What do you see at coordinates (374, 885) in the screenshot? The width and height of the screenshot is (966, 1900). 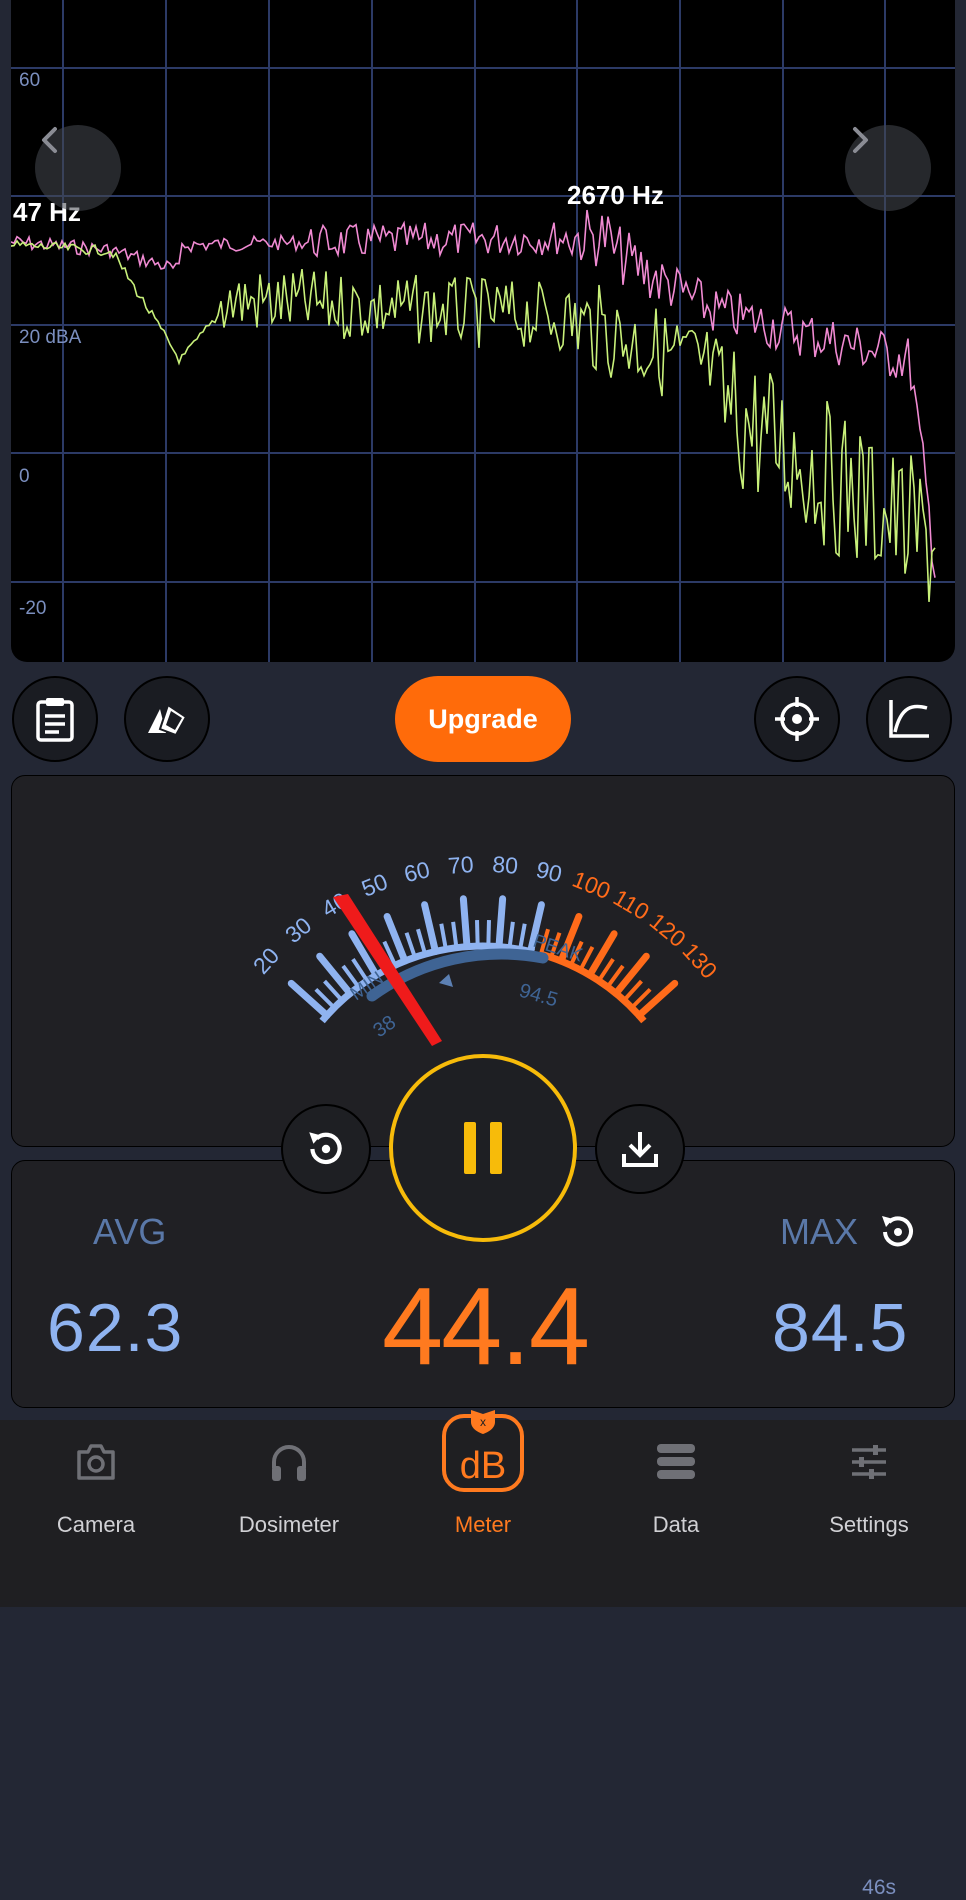 I see `gauge-tick-label: 50` at bounding box center [374, 885].